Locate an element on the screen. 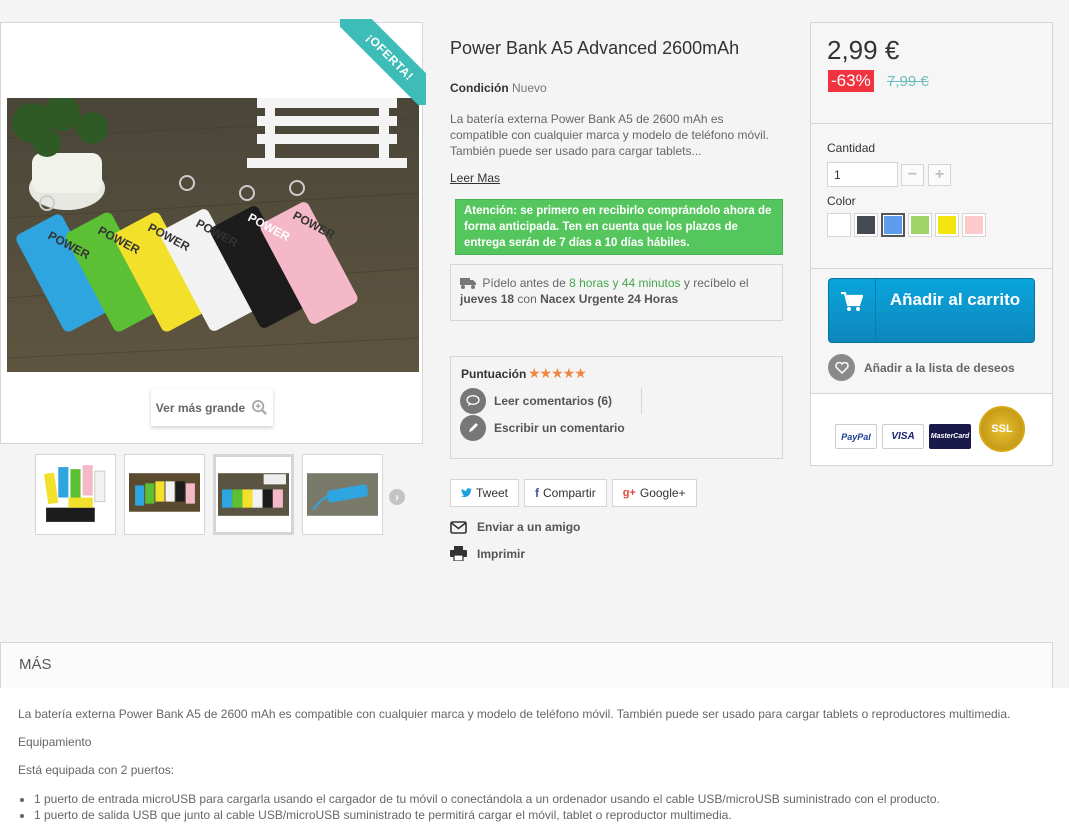 The width and height of the screenshot is (1069, 833). delivery-carrier: Nacex Urgente 24 Horas is located at coordinates (609, 299).